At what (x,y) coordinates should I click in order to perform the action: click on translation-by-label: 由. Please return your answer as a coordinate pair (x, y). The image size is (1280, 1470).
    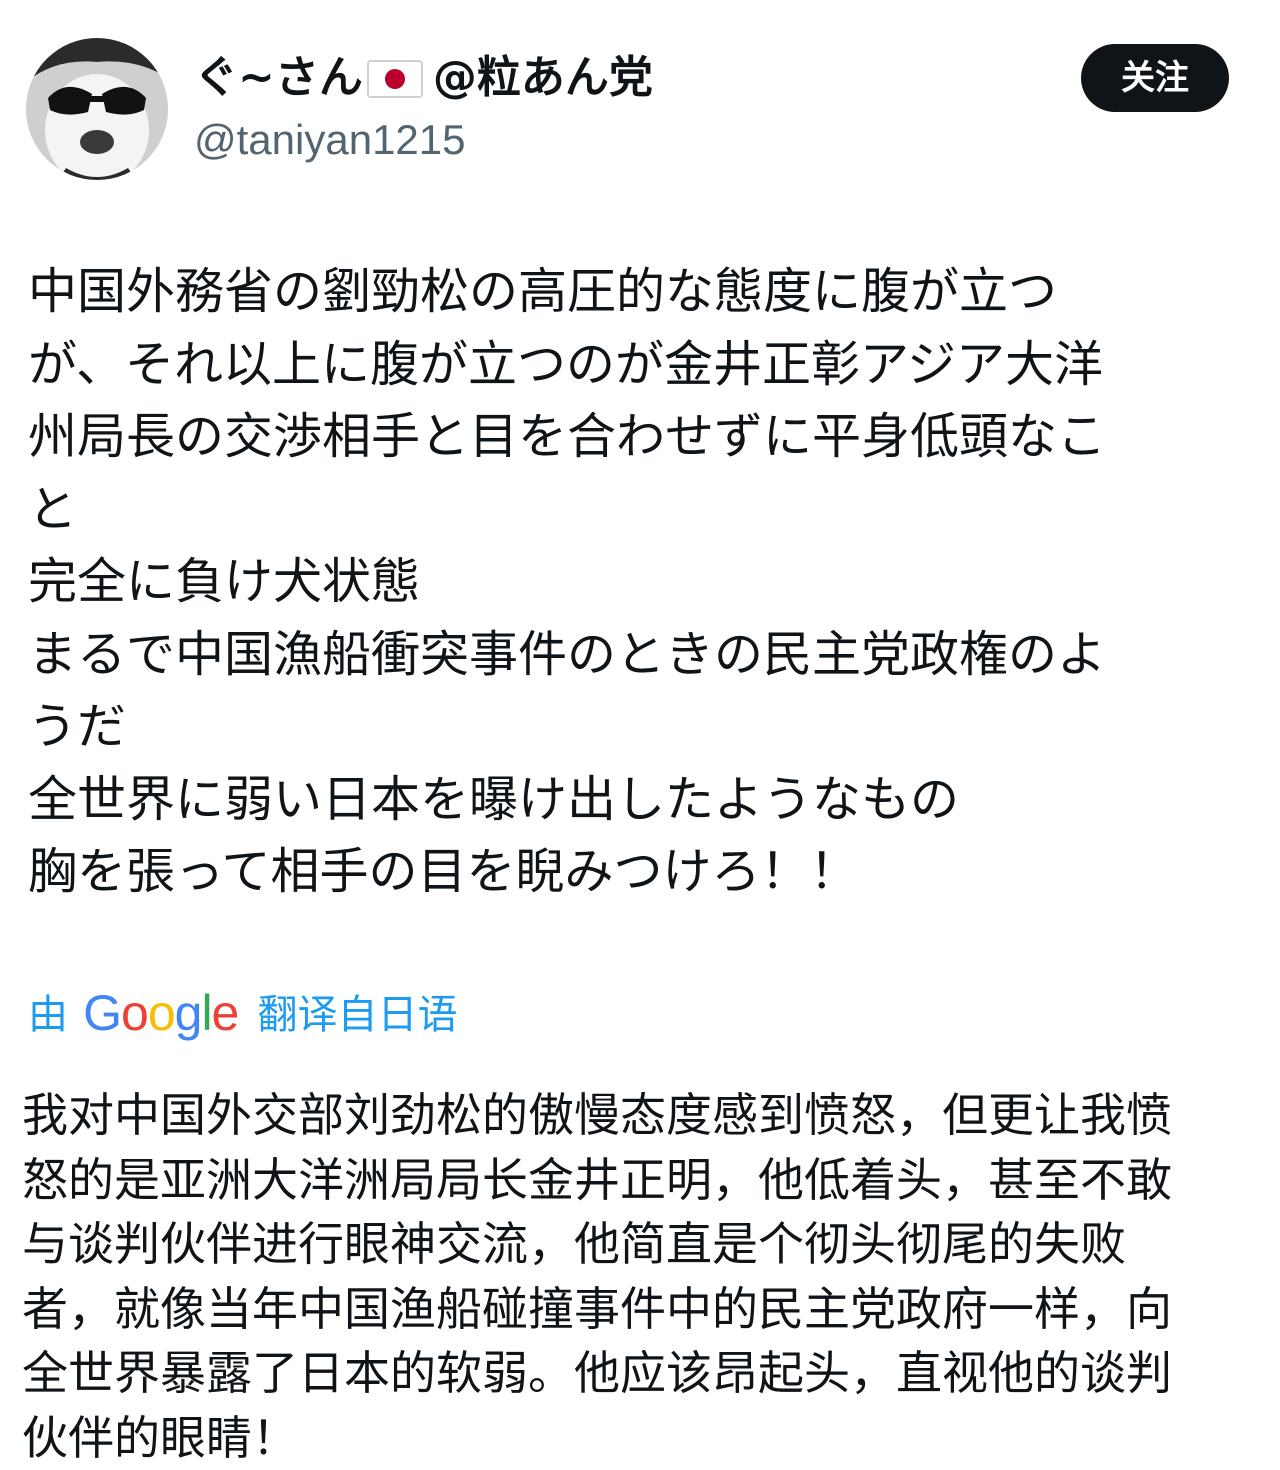
    Looking at the image, I should click on (48, 1015).